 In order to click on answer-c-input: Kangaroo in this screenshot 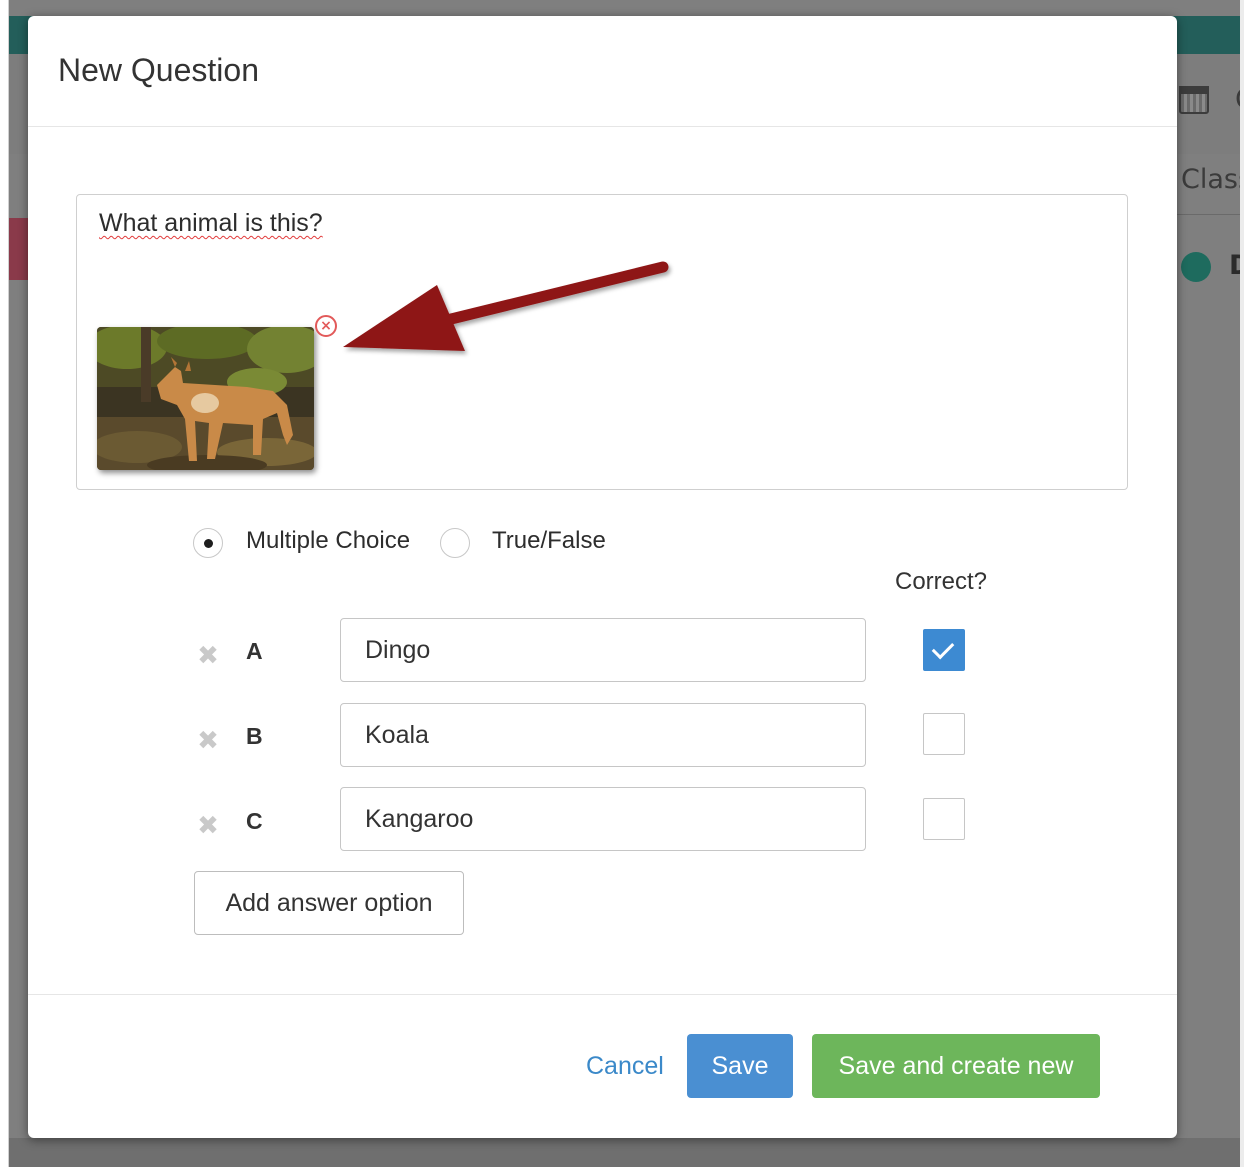, I will do `click(603, 819)`.